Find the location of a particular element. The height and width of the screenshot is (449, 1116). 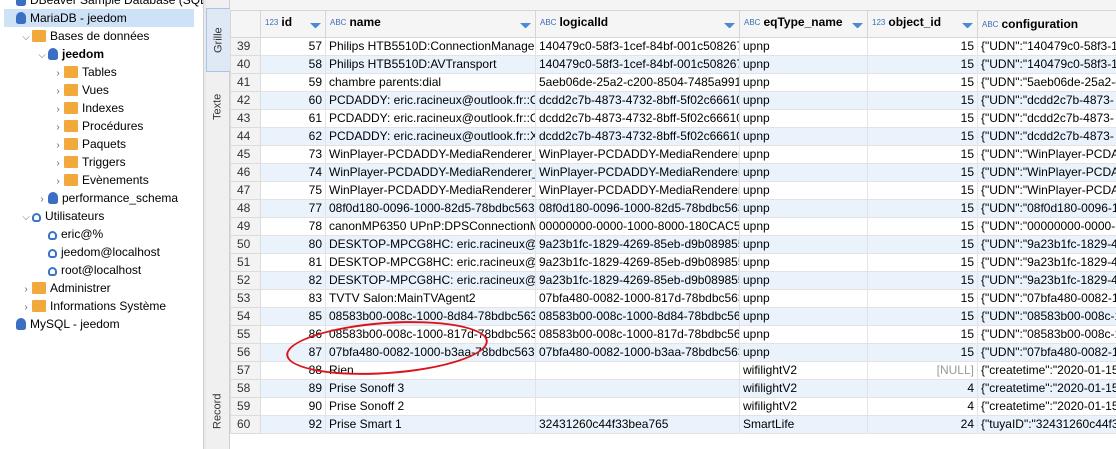

cell-name: 07bfa480-0082-1000-b3aa-78bdbc563b is located at coordinates (430, 352).